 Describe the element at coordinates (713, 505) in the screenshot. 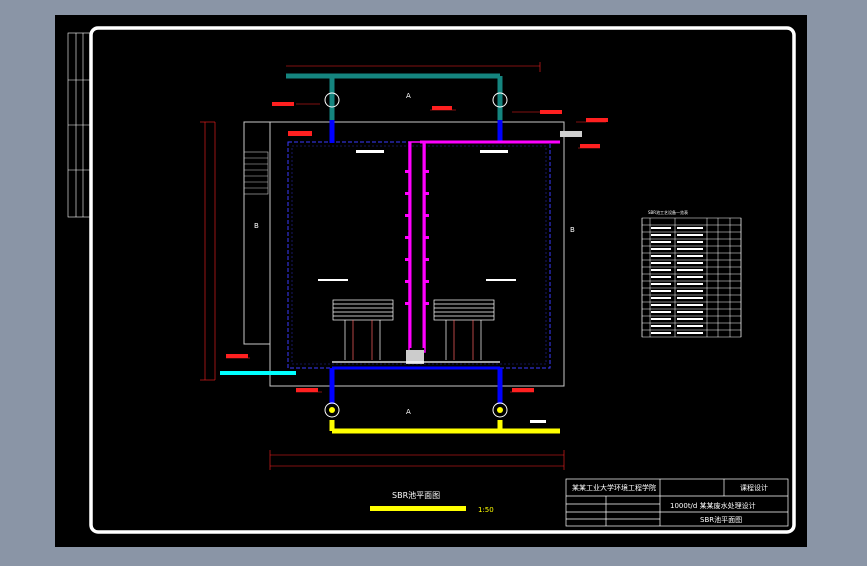

I see `title-block-project: 1000t/d 某某废水处理设计` at that location.